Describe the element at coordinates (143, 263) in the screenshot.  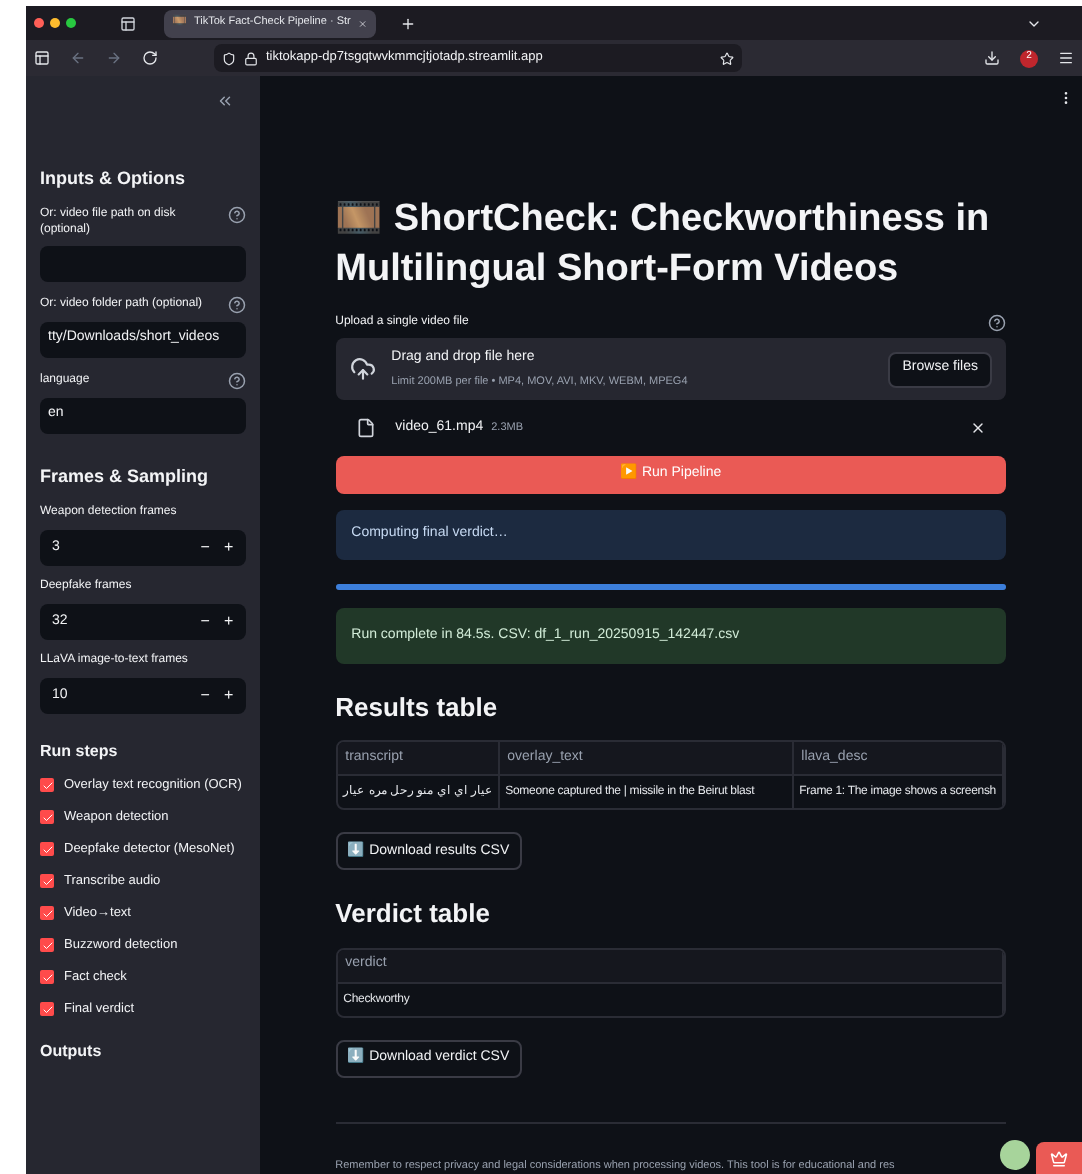
I see `text-field` at that location.